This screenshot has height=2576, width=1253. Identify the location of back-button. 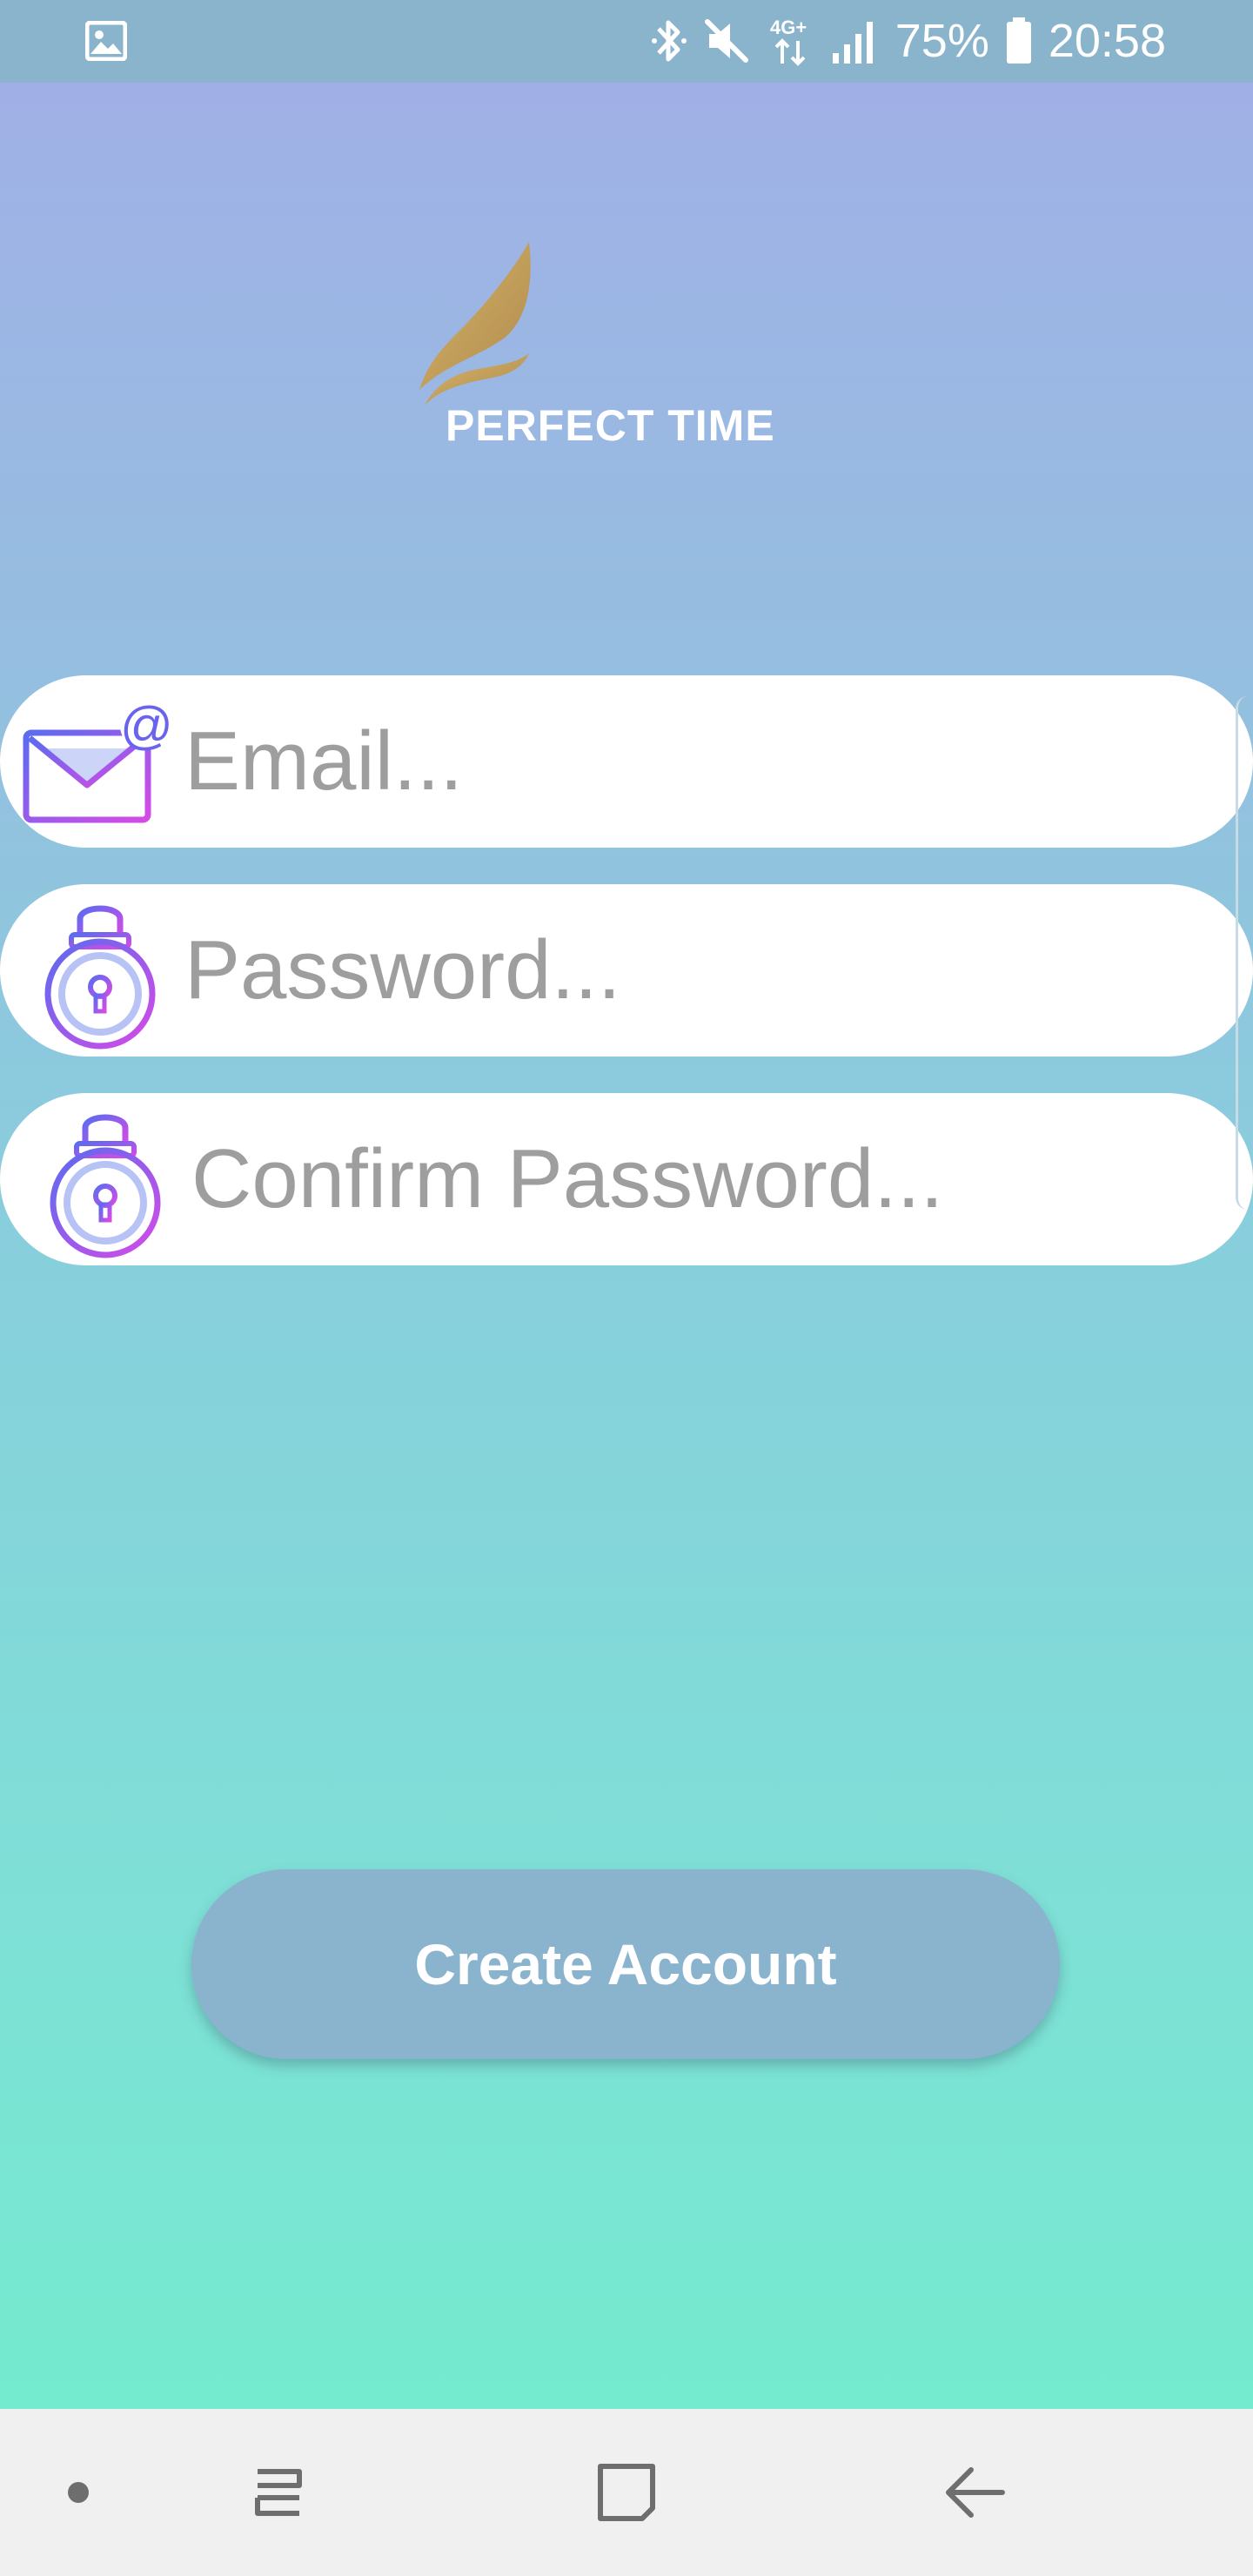
(974, 2492).